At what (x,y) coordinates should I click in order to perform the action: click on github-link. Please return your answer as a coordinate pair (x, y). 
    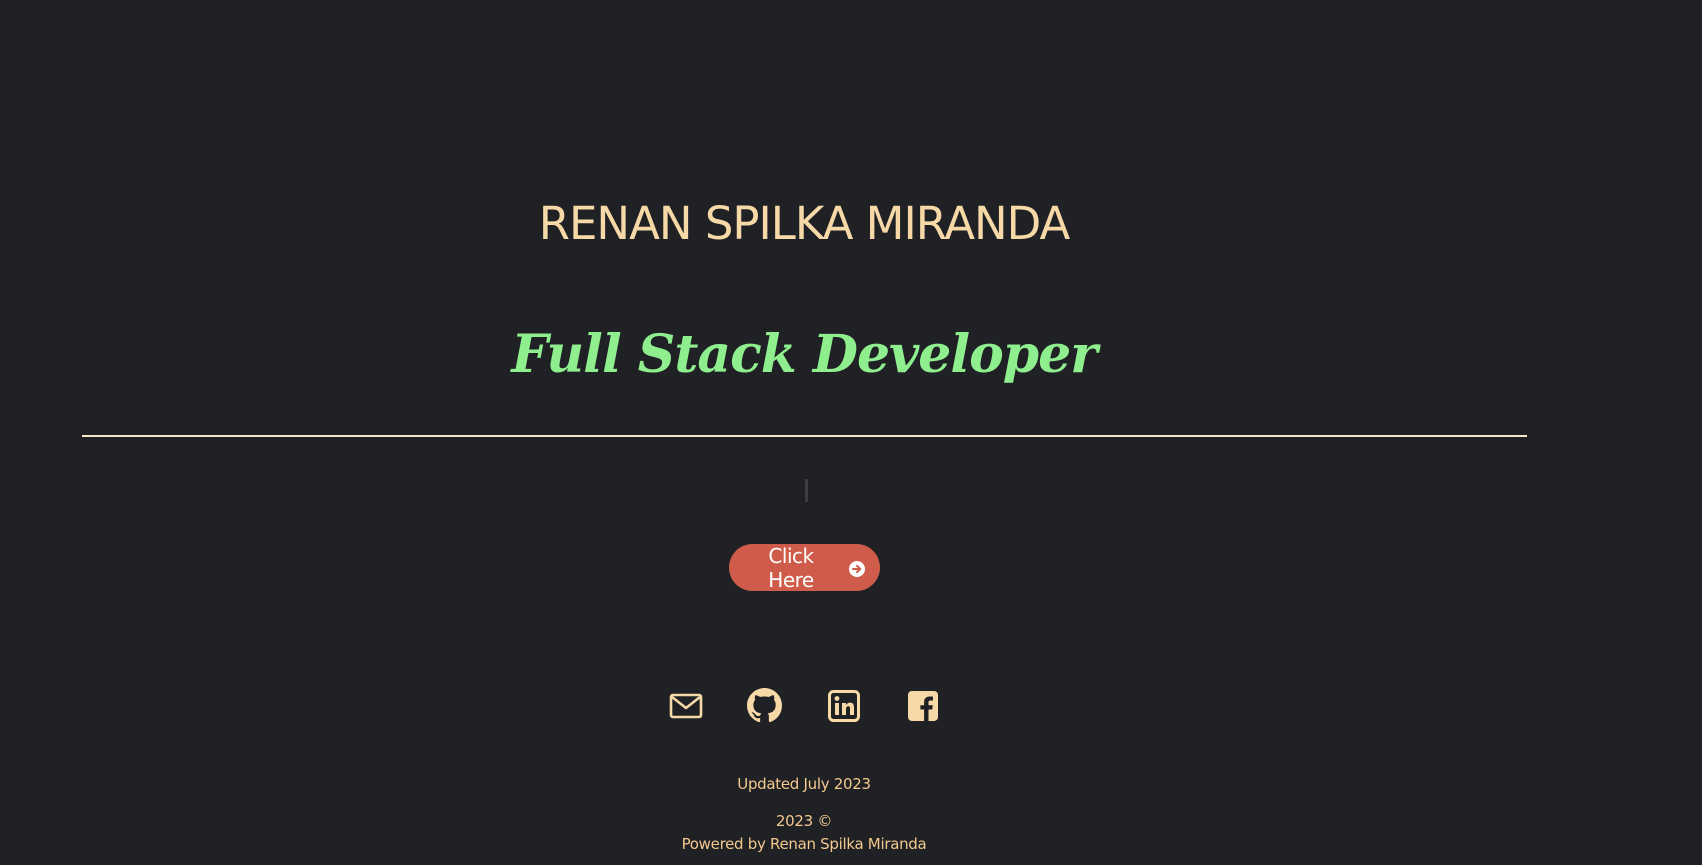
    Looking at the image, I should click on (764, 707).